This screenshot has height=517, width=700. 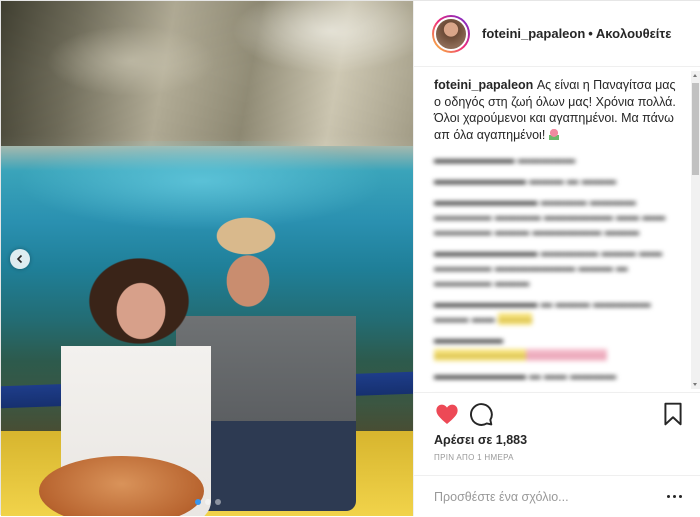 I want to click on post-header: foteini_papaleon • Ακολουθείτε, so click(x=557, y=34).